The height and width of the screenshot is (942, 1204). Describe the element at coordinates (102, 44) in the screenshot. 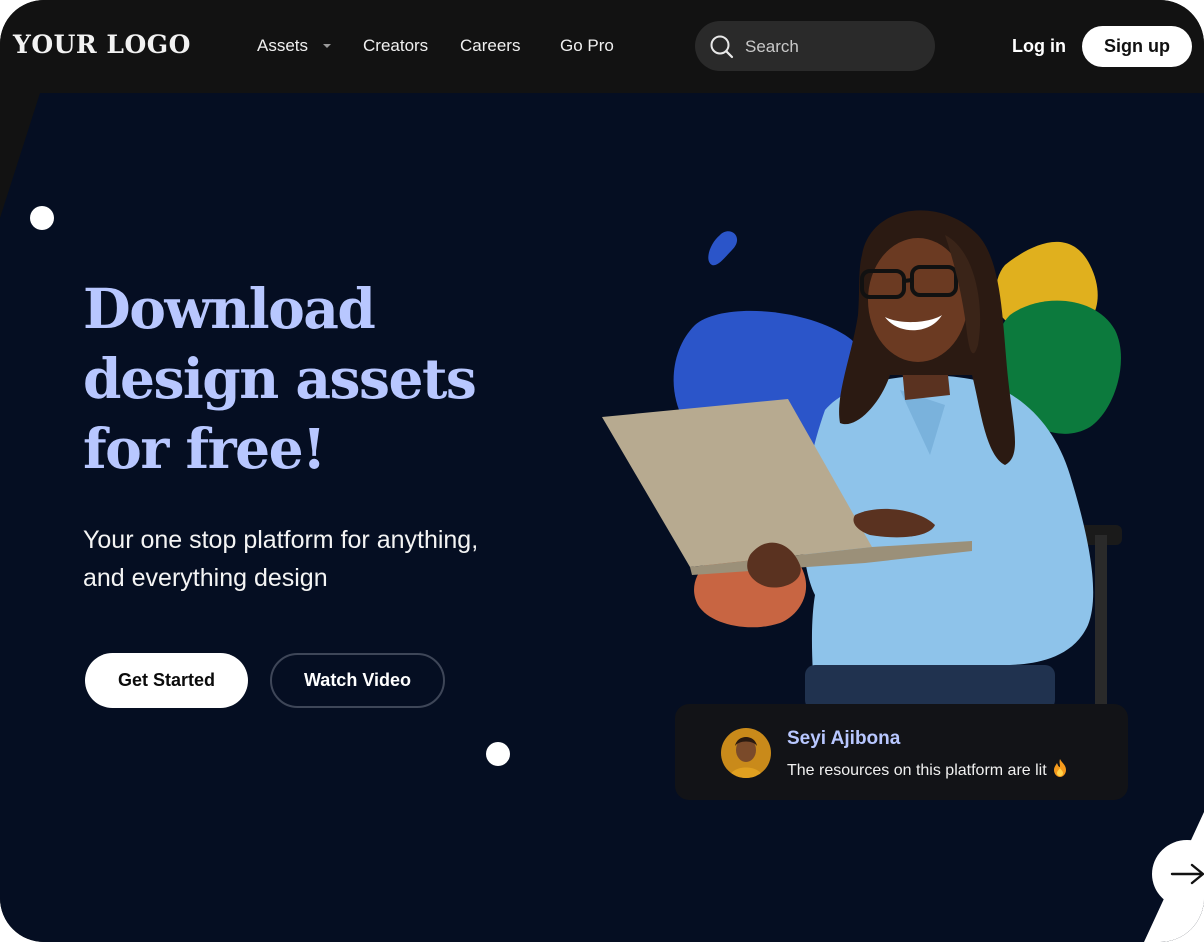

I see `site-logo: YOUR LOGO` at that location.